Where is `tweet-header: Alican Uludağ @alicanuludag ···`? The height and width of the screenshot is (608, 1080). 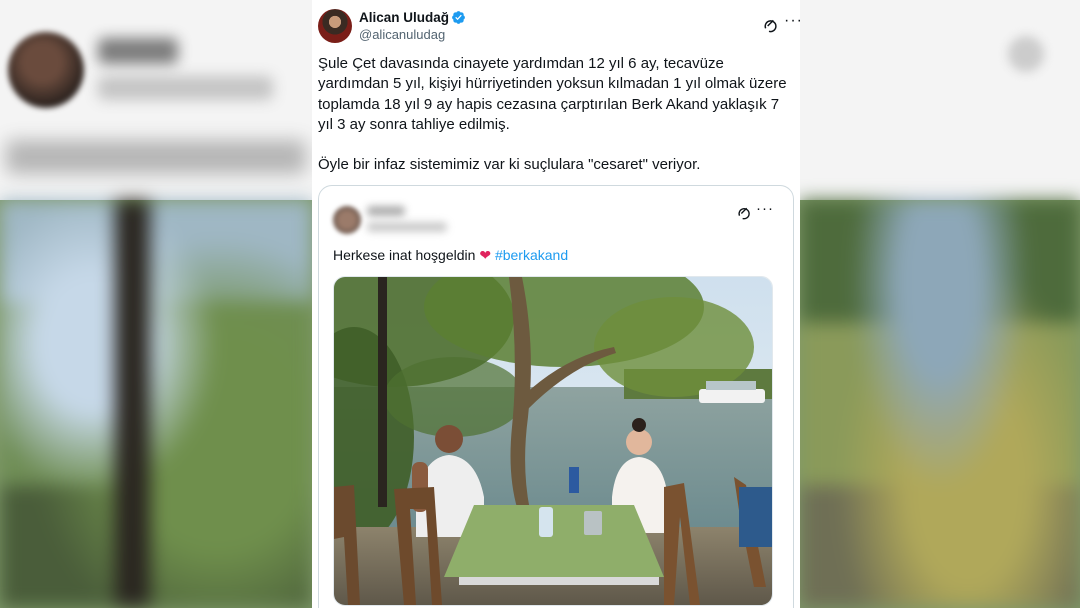
tweet-header: Alican Uludağ @alicanuludag ··· is located at coordinates (559, 26).